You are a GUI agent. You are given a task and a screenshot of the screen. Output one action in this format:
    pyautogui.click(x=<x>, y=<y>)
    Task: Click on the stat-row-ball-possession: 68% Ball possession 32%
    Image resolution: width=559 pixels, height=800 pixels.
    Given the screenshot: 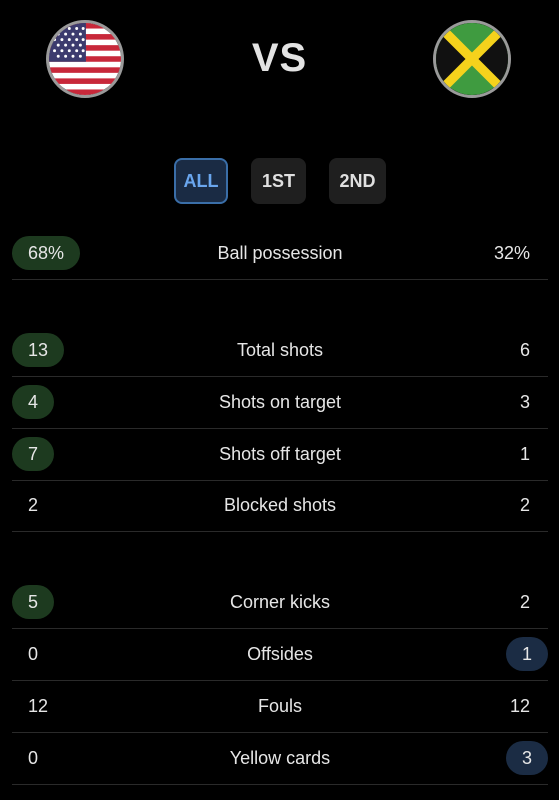 What is the action you would take?
    pyautogui.click(x=280, y=254)
    